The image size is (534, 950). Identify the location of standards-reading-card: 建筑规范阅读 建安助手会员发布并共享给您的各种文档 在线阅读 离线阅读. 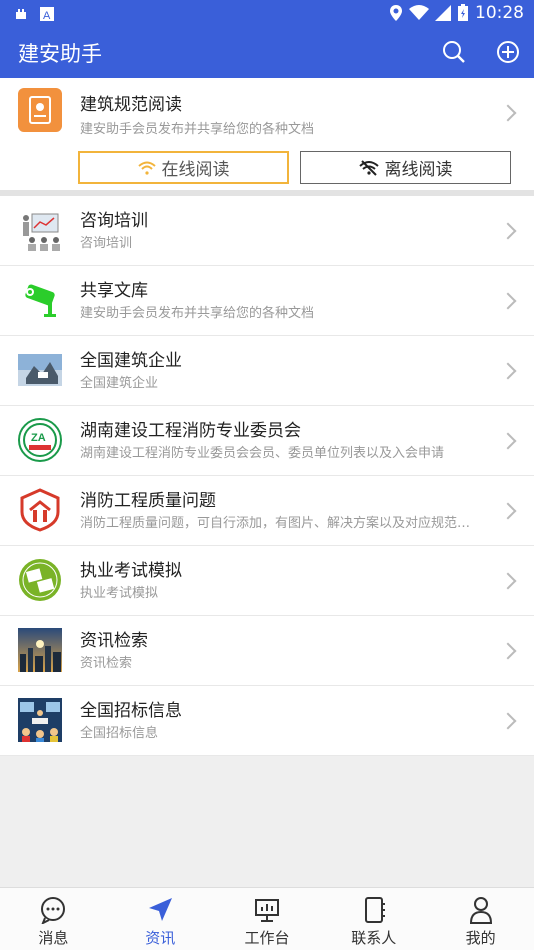
(267, 134).